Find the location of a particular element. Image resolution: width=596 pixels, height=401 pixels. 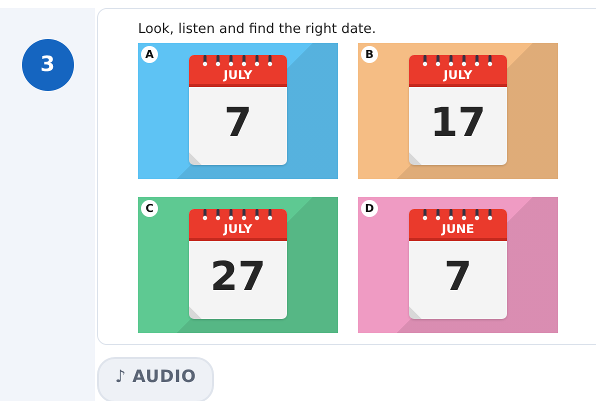

question-number: 3 is located at coordinates (48, 65).